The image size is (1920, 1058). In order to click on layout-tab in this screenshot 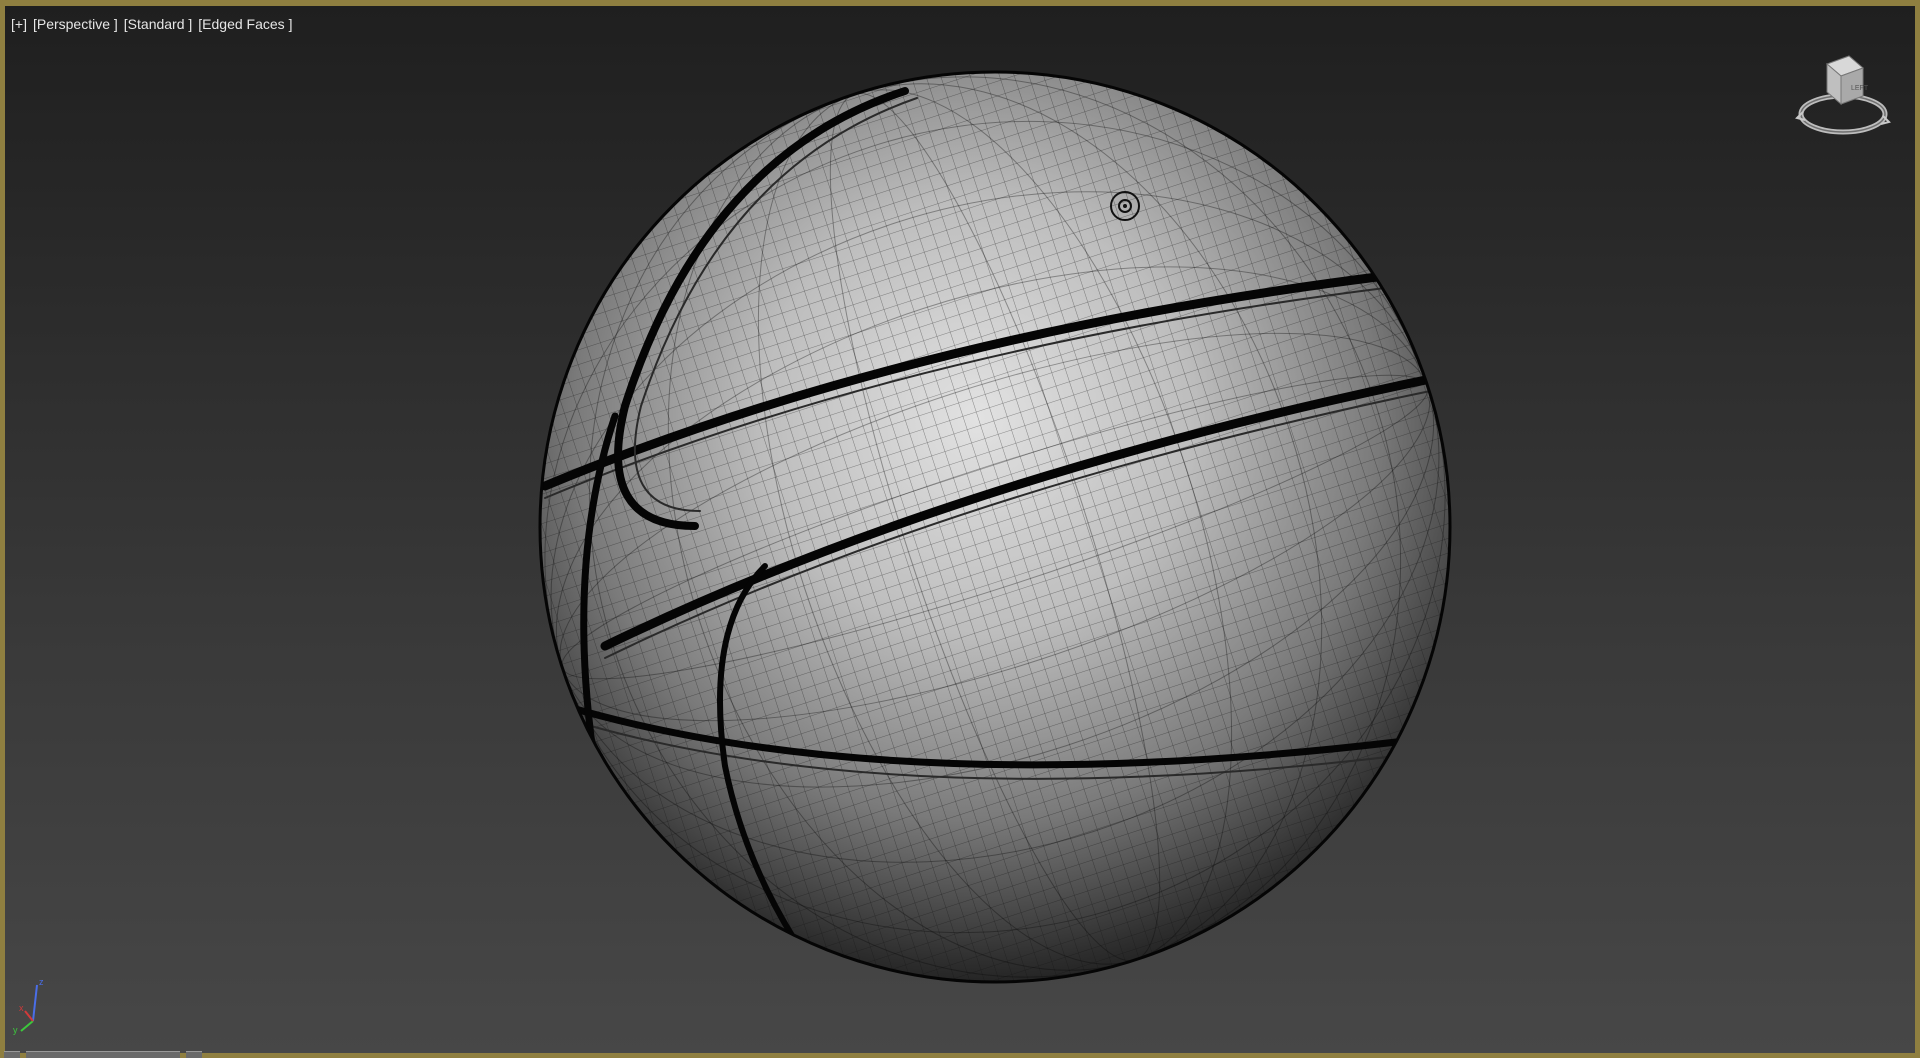, I will do `click(103, 1054)`.